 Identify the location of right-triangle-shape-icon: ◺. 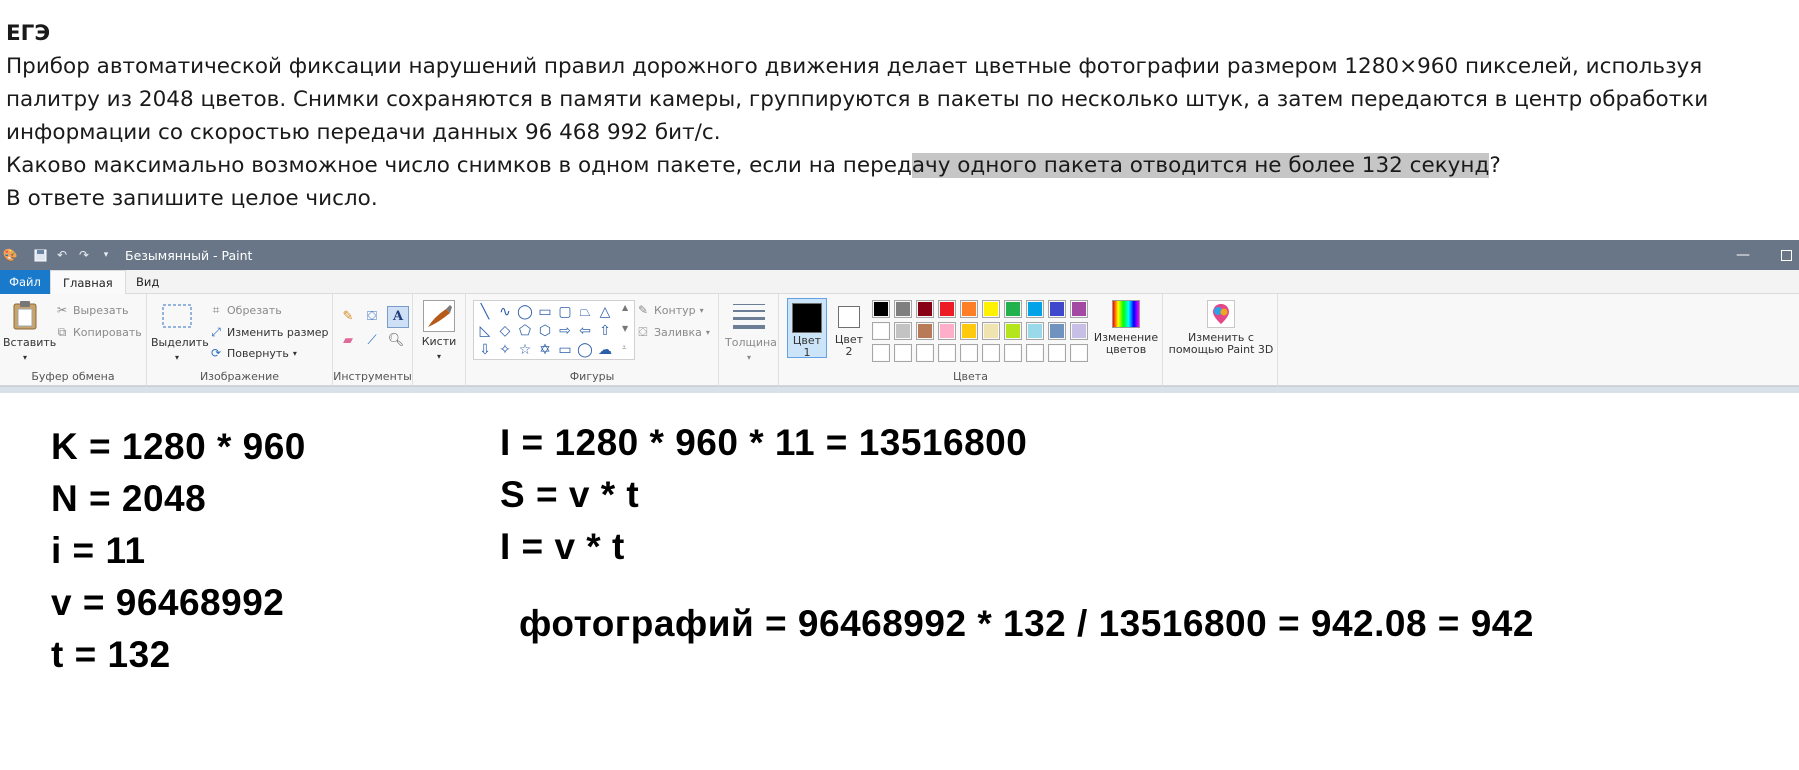
(485, 331).